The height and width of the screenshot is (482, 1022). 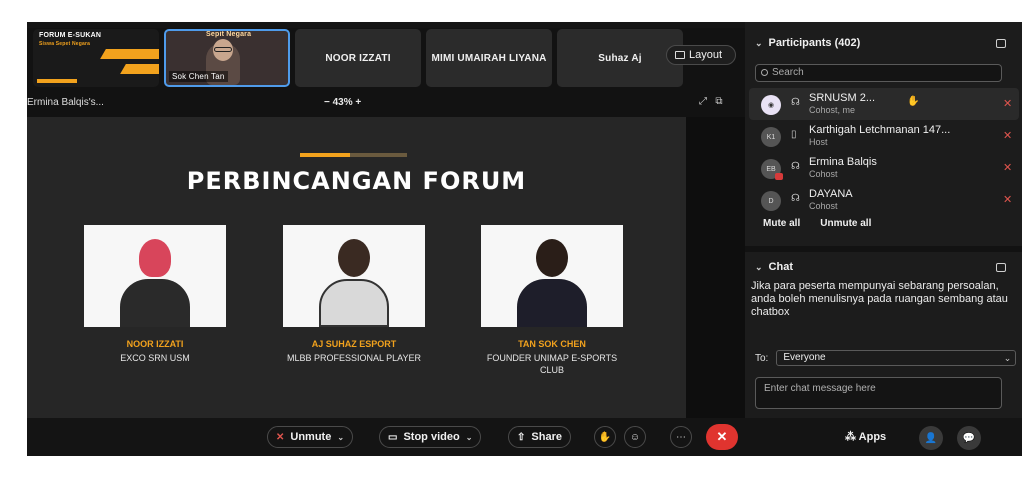 What do you see at coordinates (96, 58) in the screenshot?
I see `thumbnail-forum-poster: FORUM E-SUKAN Siswa Sepet Negara` at bounding box center [96, 58].